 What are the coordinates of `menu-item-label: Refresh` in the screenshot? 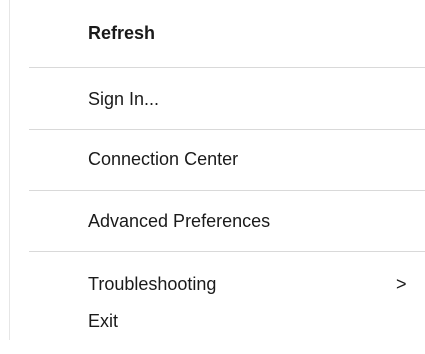 It's located at (122, 33).